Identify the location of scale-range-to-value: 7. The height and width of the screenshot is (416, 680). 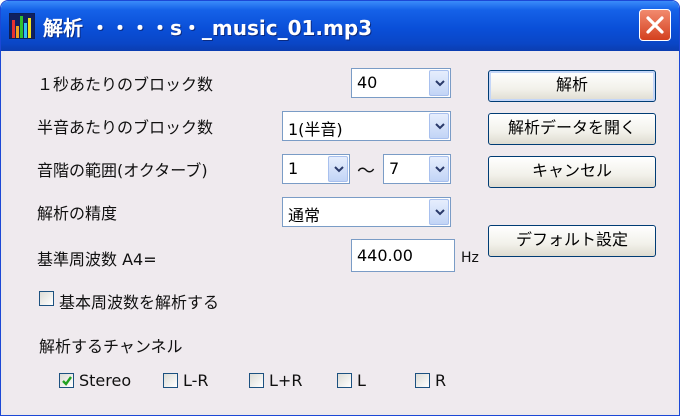
(394, 168).